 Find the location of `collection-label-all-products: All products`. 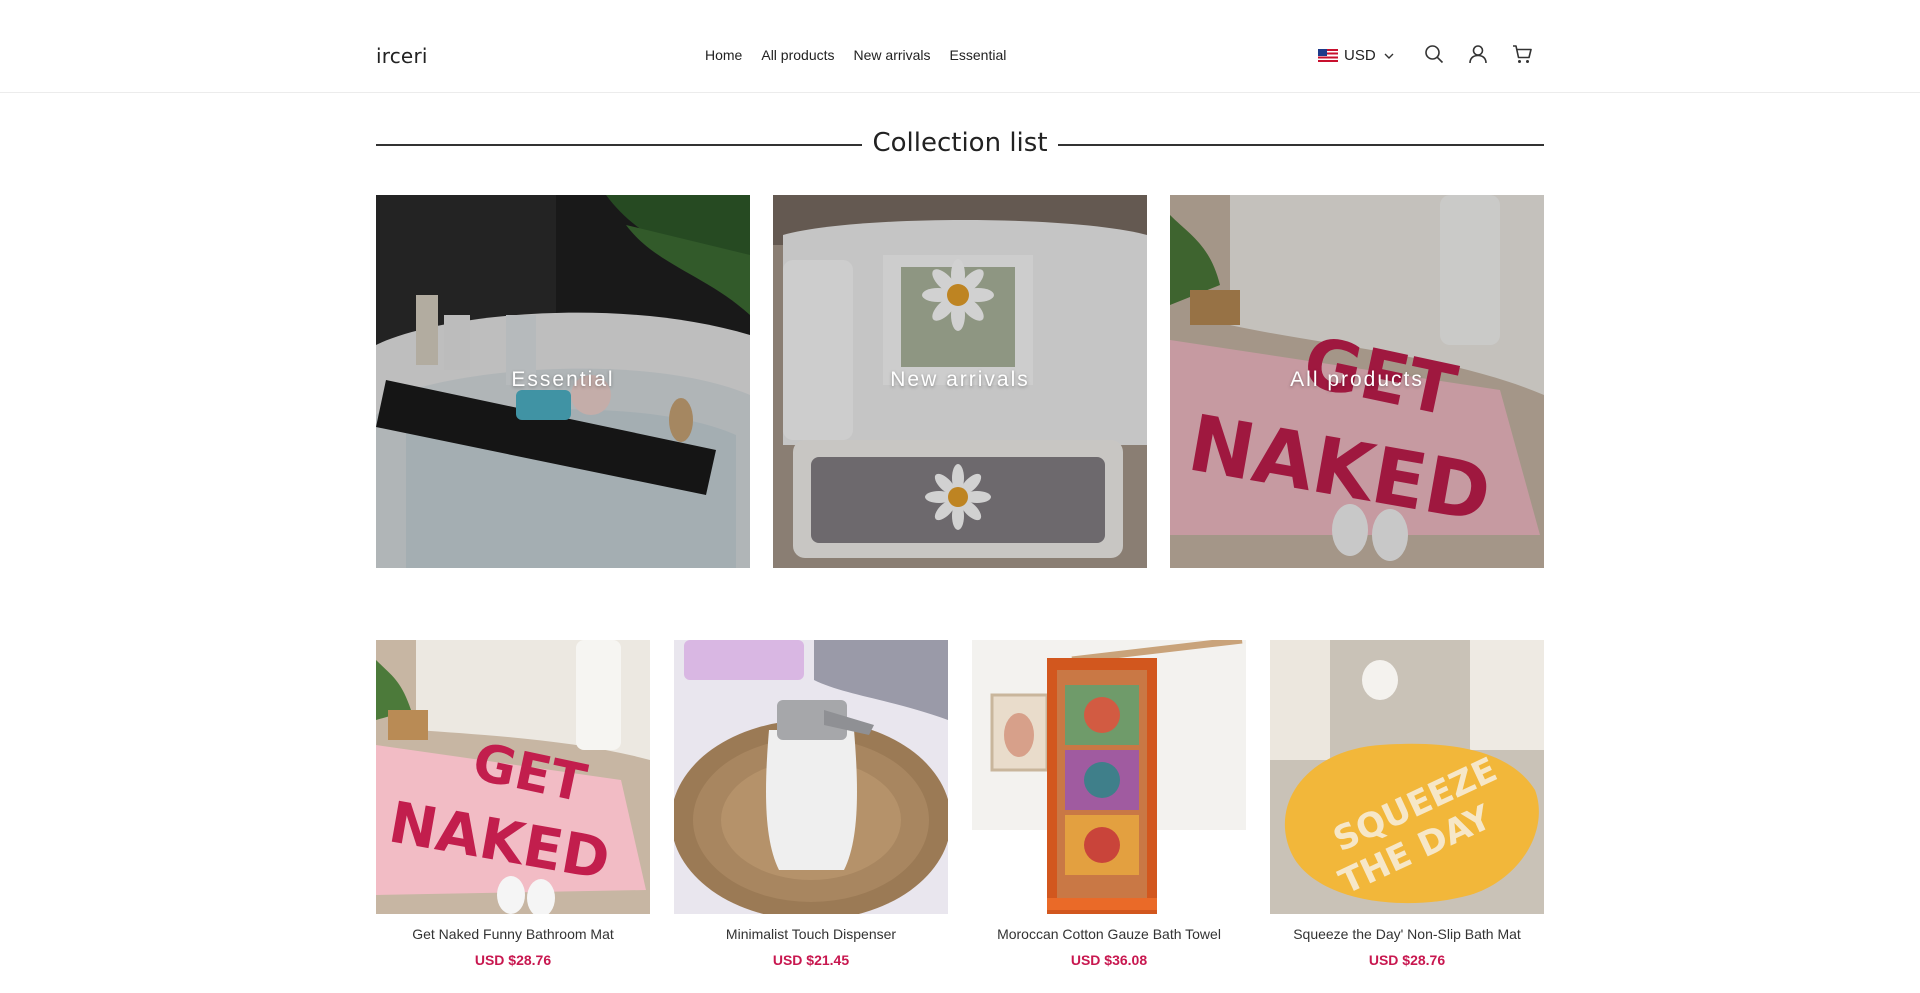

collection-label-all-products: All products is located at coordinates (1357, 379).